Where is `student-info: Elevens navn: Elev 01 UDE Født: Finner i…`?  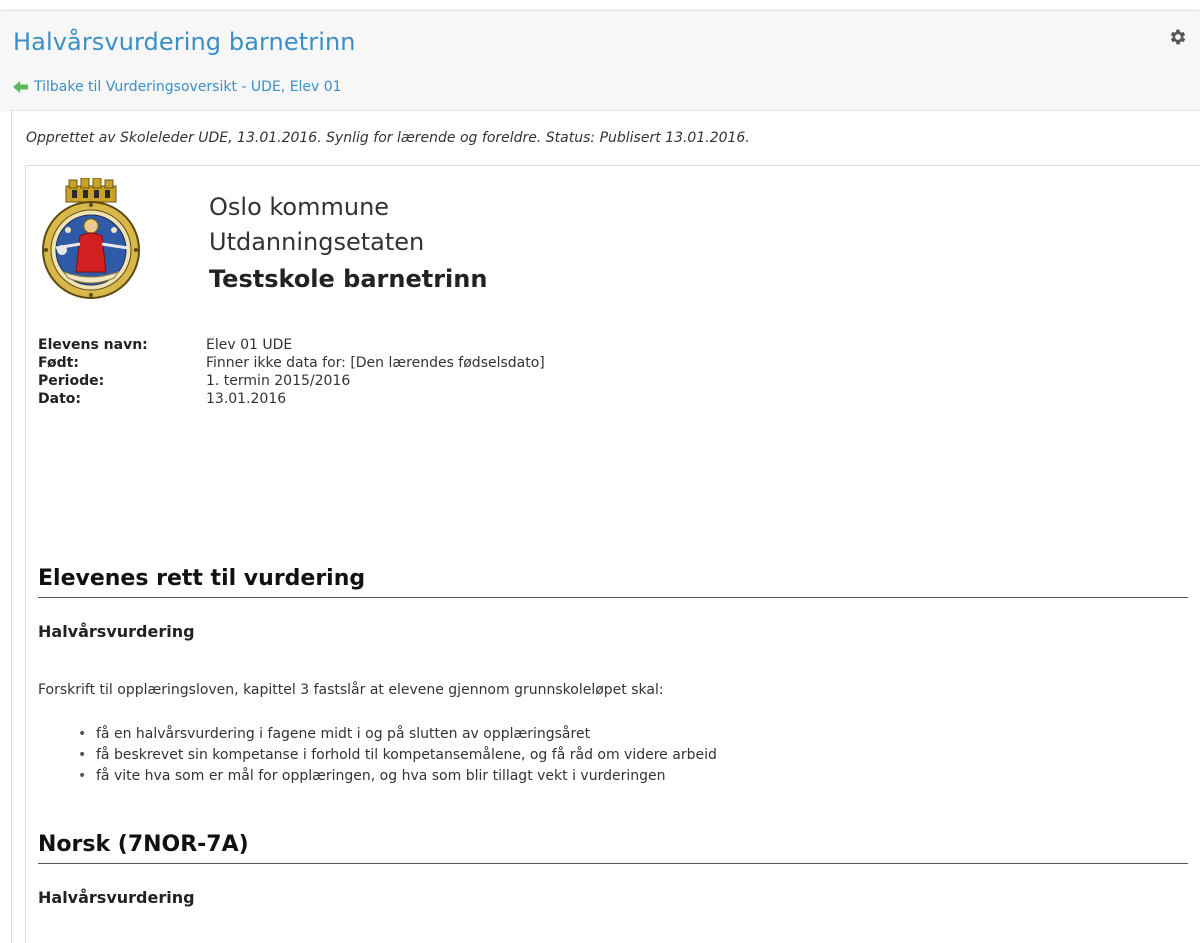 student-info: Elevens navn: Elev 01 UDE Født: Finner i… is located at coordinates (291, 372).